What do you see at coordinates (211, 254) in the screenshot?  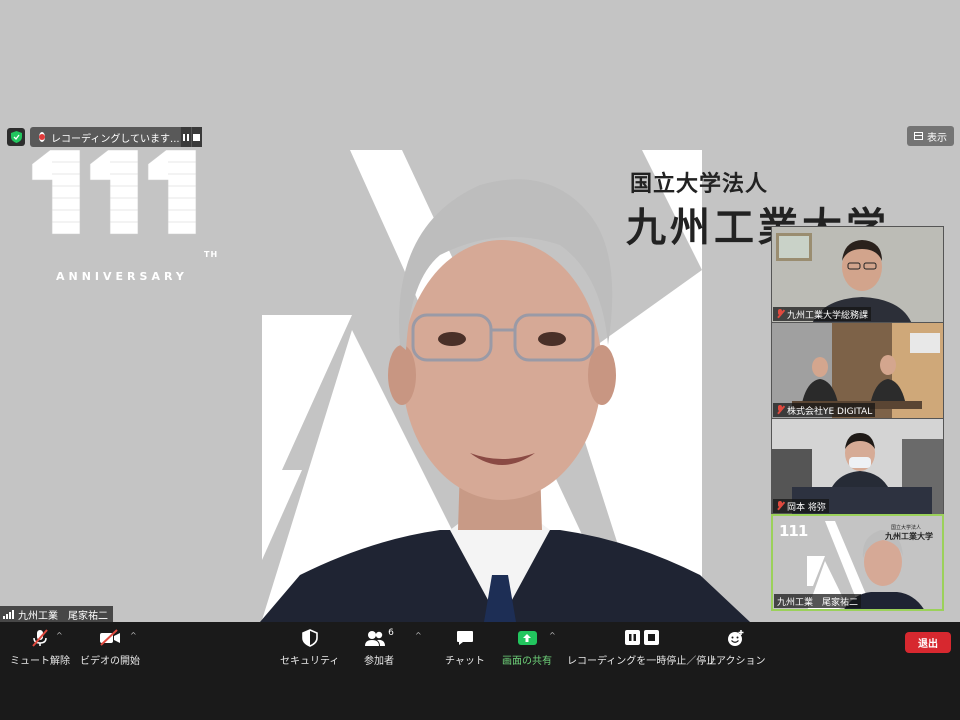 I see `logo-suffix: TH` at bounding box center [211, 254].